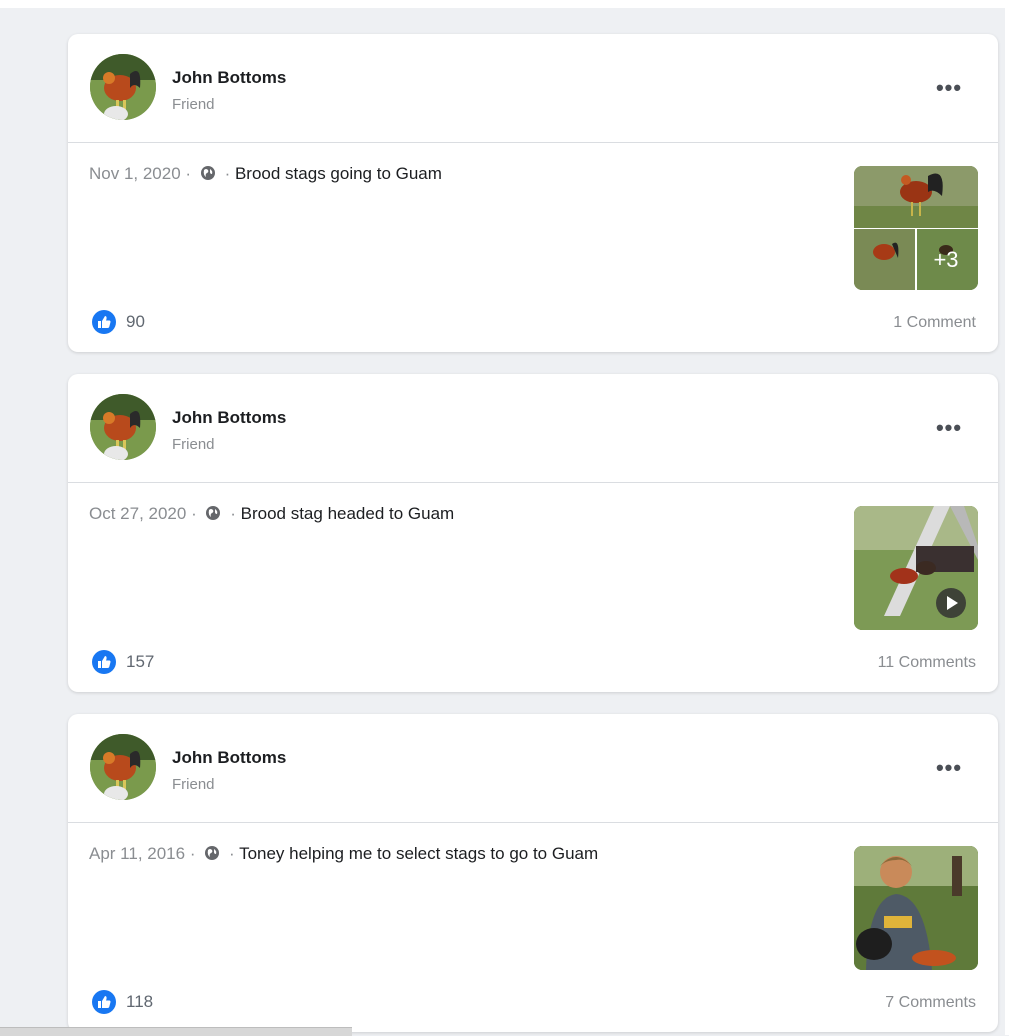 The width and height of the screenshot is (1009, 1036). What do you see at coordinates (338, 173) in the screenshot?
I see `post-caption: Brood stags going to Guam` at bounding box center [338, 173].